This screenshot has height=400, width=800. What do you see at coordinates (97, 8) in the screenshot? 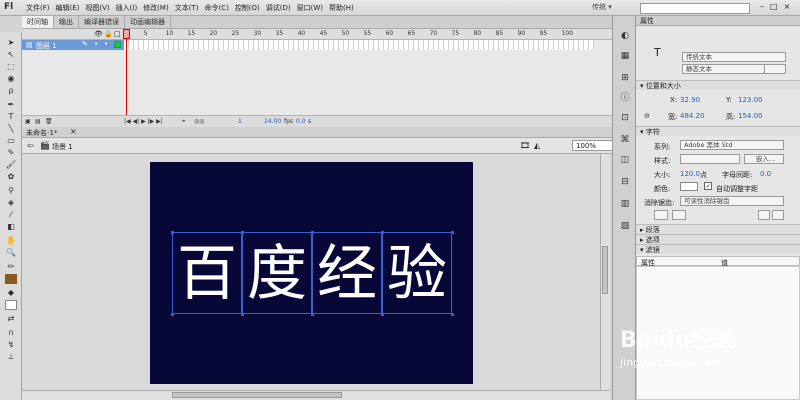
I see `menu-item: 视图(V)` at bounding box center [97, 8].